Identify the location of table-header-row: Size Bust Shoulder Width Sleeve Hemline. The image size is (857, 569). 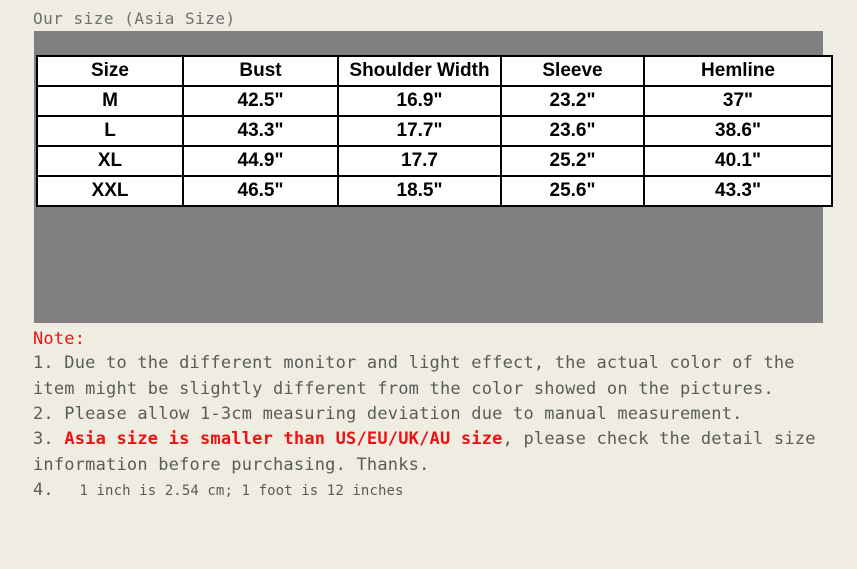
(434, 71).